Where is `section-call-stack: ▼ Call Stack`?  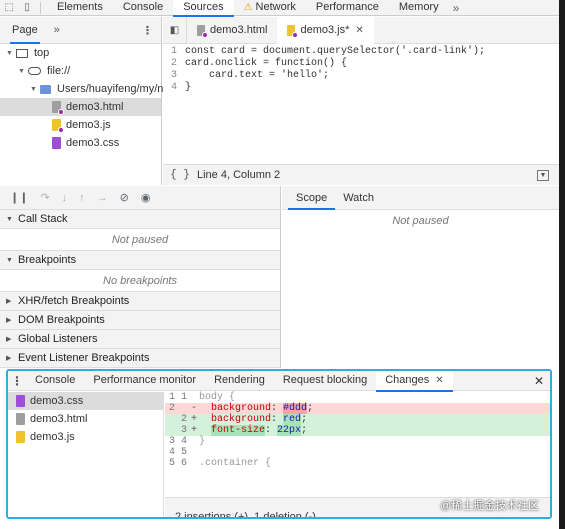 section-call-stack: ▼ Call Stack is located at coordinates (140, 219).